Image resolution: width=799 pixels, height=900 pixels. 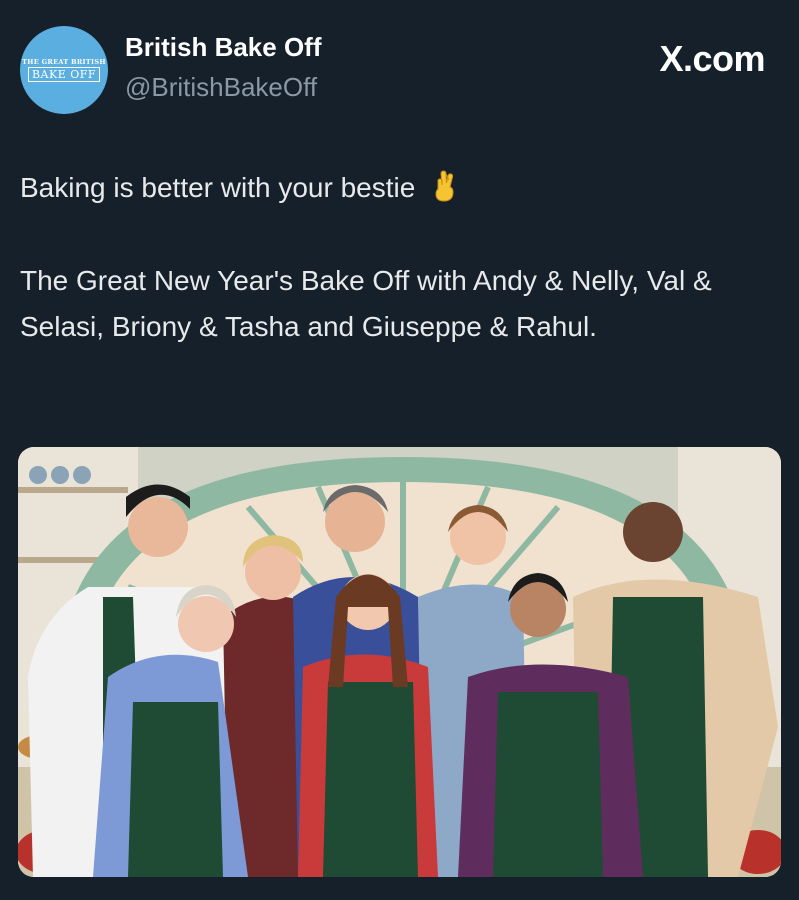 I want to click on account-handle: @BritishBakeOff, so click(x=221, y=87).